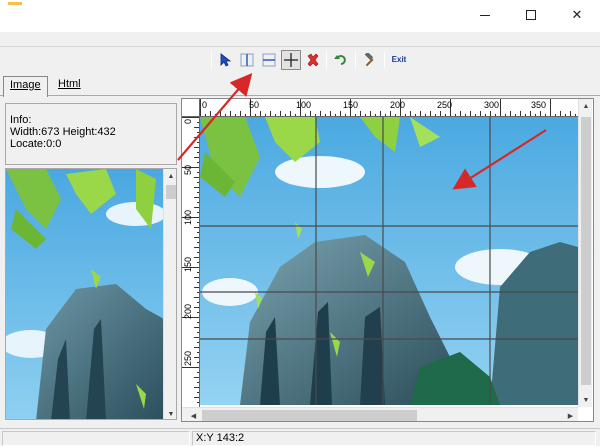  I want to click on settings-button, so click(370, 60).